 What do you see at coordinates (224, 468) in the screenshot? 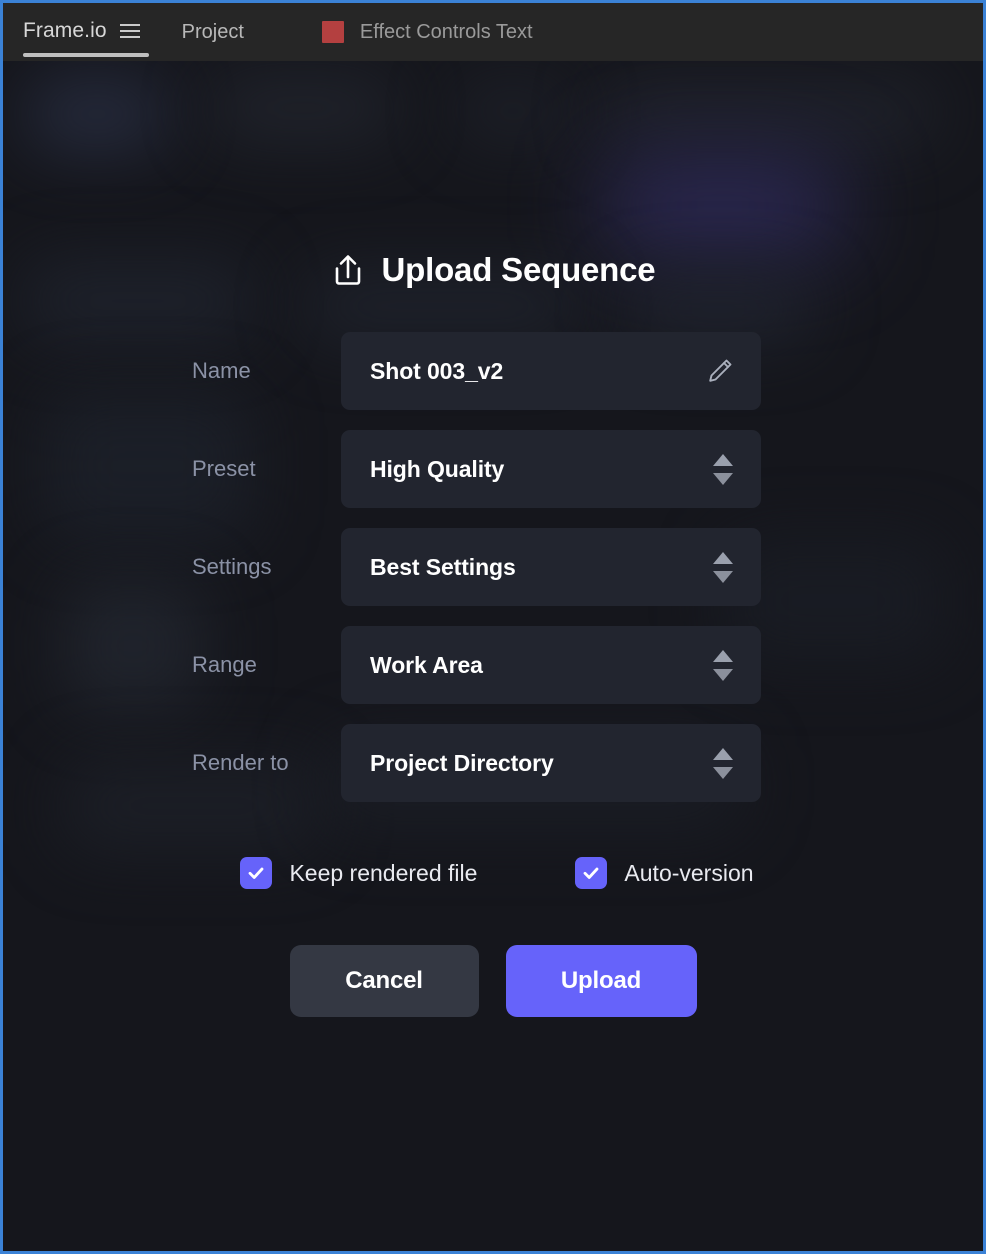
I see `label-preset: Preset` at bounding box center [224, 468].